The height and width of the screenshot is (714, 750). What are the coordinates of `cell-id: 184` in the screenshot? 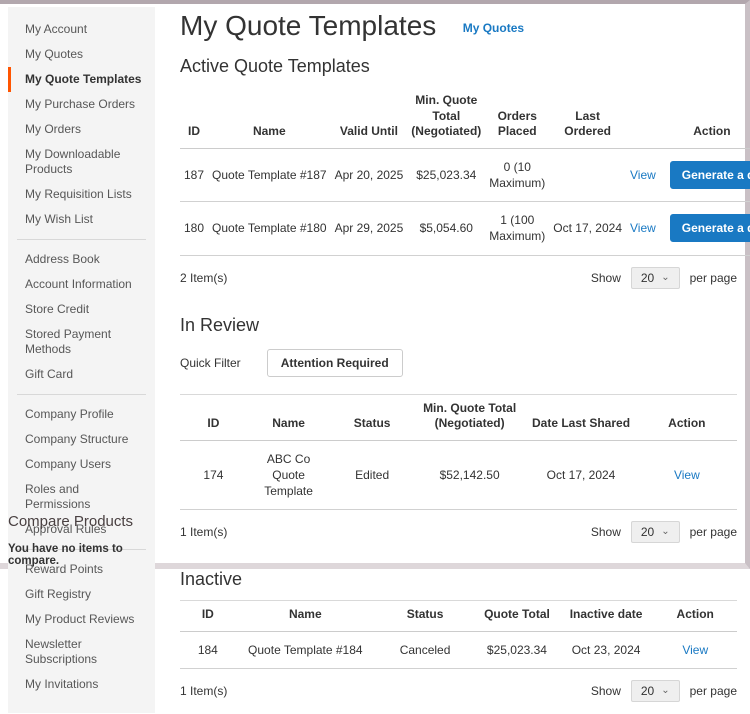 It's located at (208, 650).